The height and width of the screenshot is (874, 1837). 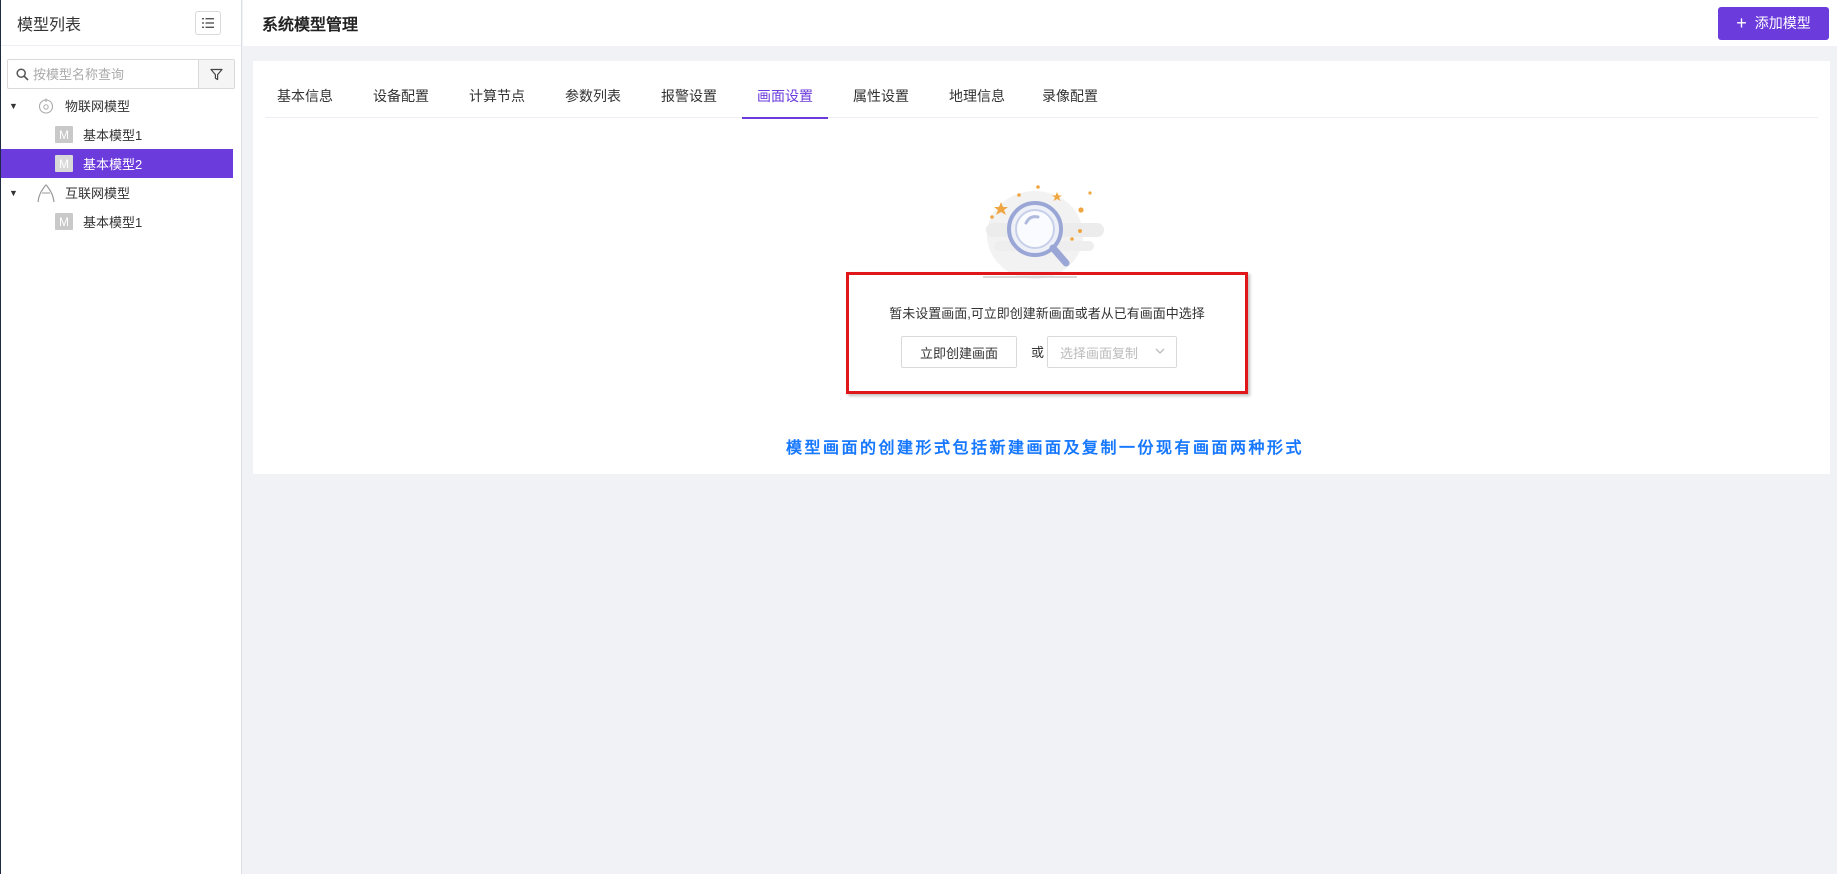 I want to click on tab-compute-node: 计算节点, so click(x=497, y=96).